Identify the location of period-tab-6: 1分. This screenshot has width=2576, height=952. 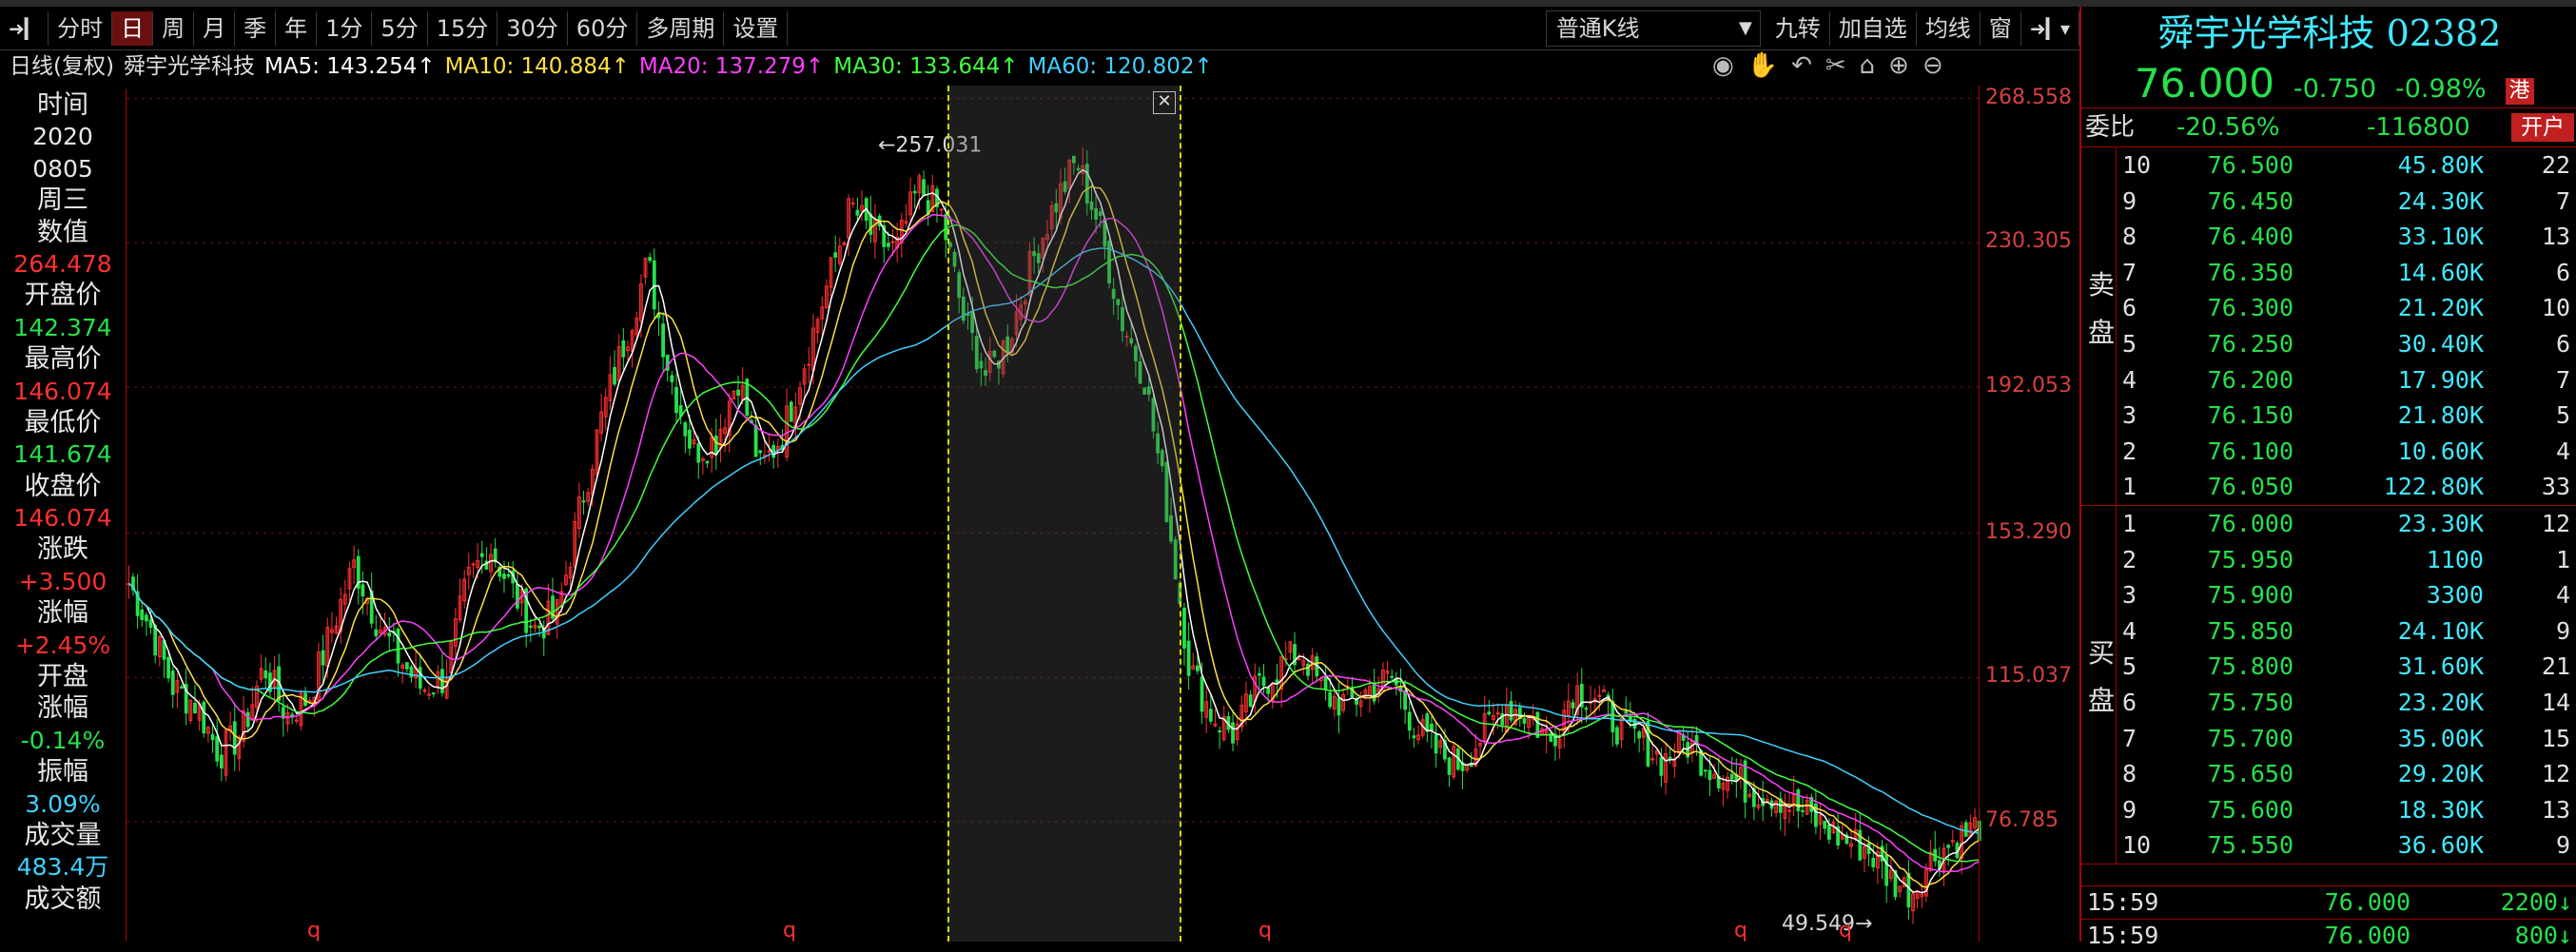
(345, 28).